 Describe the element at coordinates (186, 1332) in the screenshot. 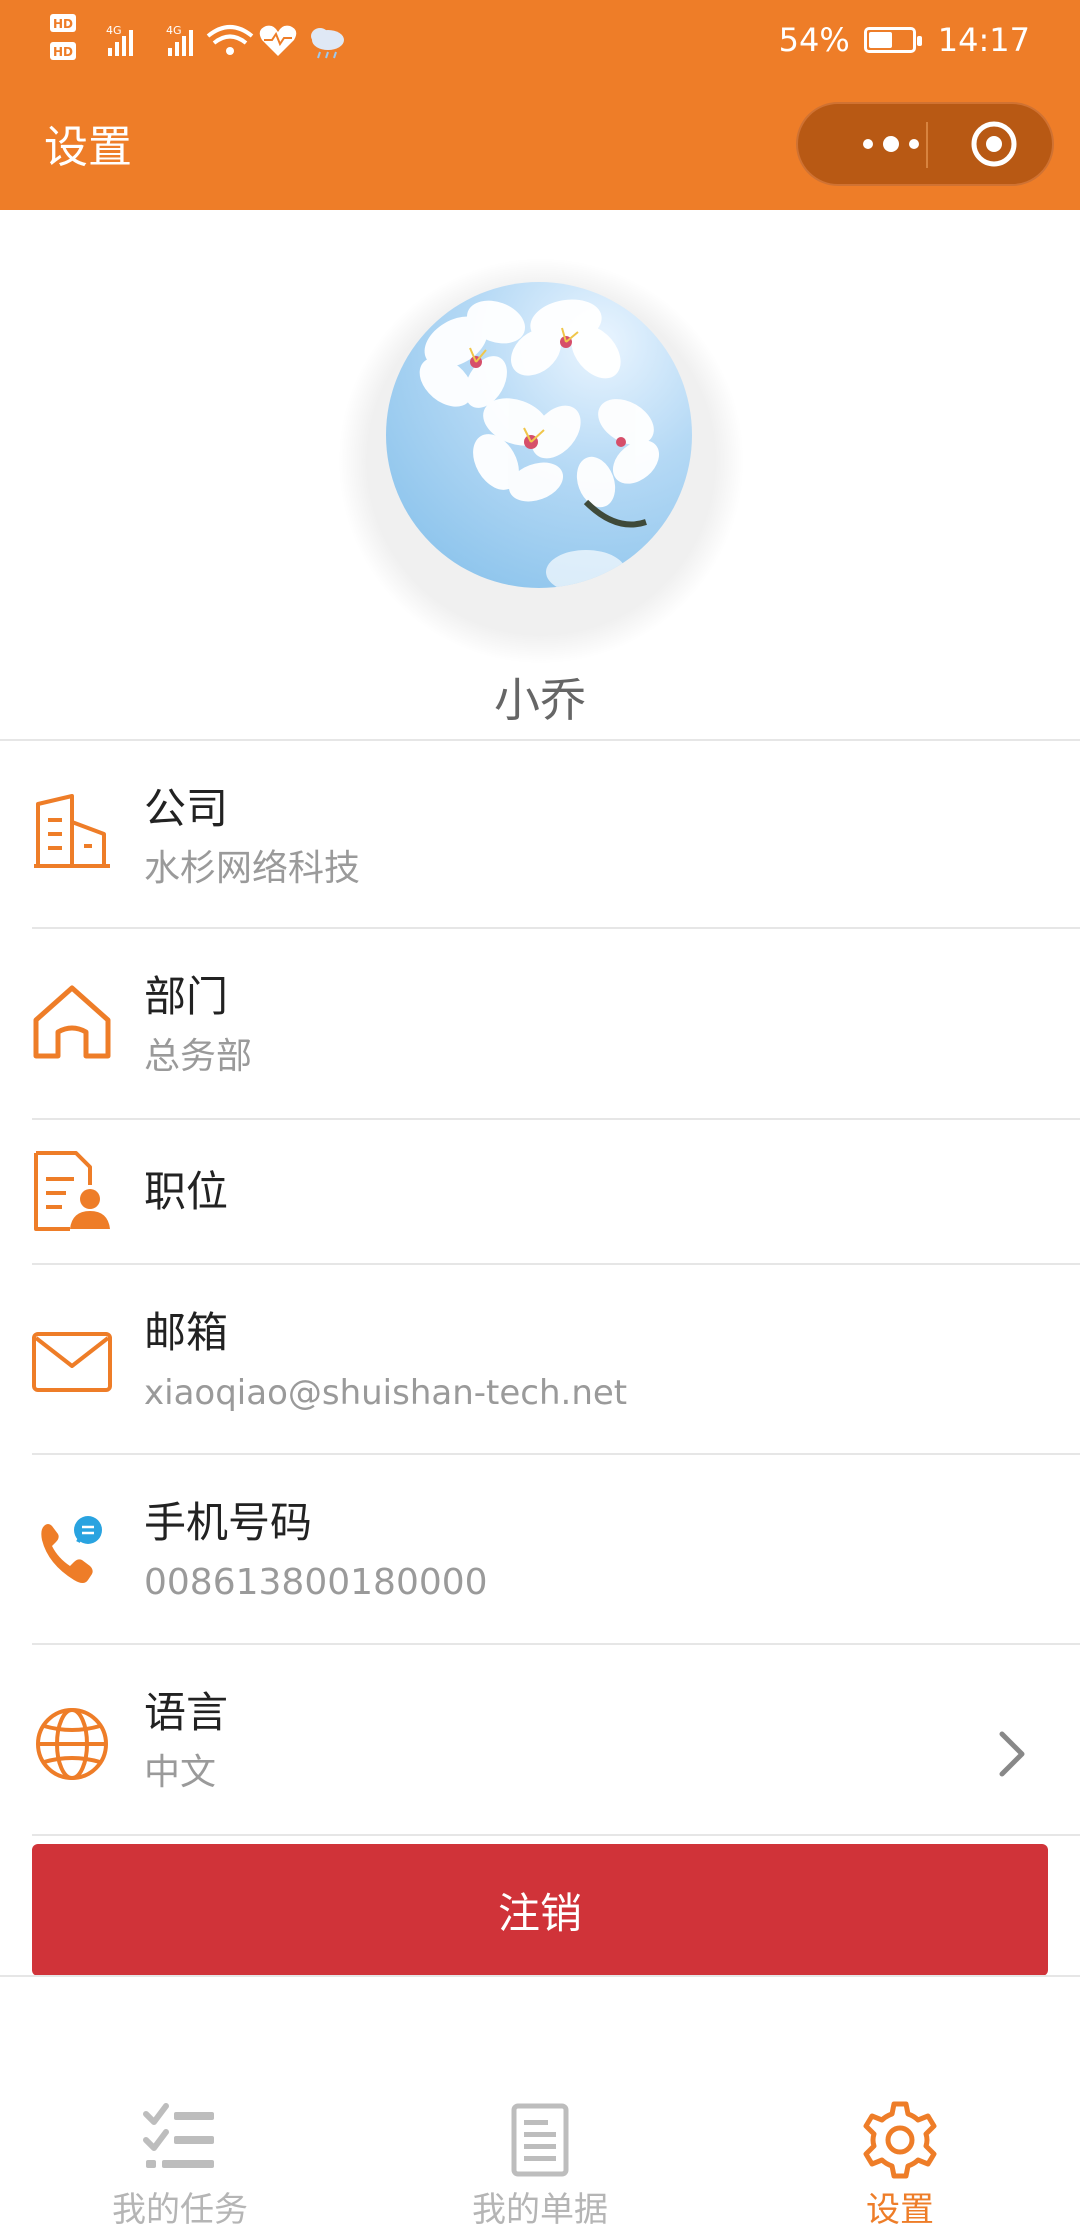

I see `row-title: 邮箱` at that location.